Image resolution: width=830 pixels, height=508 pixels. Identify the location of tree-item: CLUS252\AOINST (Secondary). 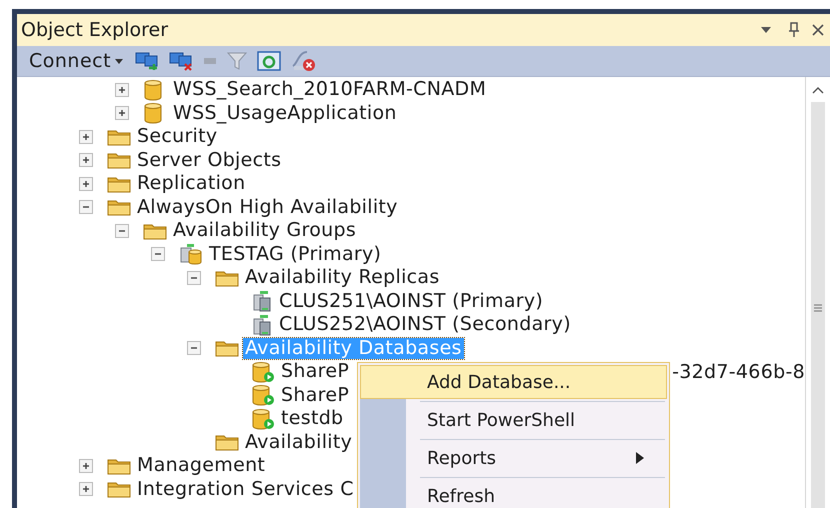
(425, 325).